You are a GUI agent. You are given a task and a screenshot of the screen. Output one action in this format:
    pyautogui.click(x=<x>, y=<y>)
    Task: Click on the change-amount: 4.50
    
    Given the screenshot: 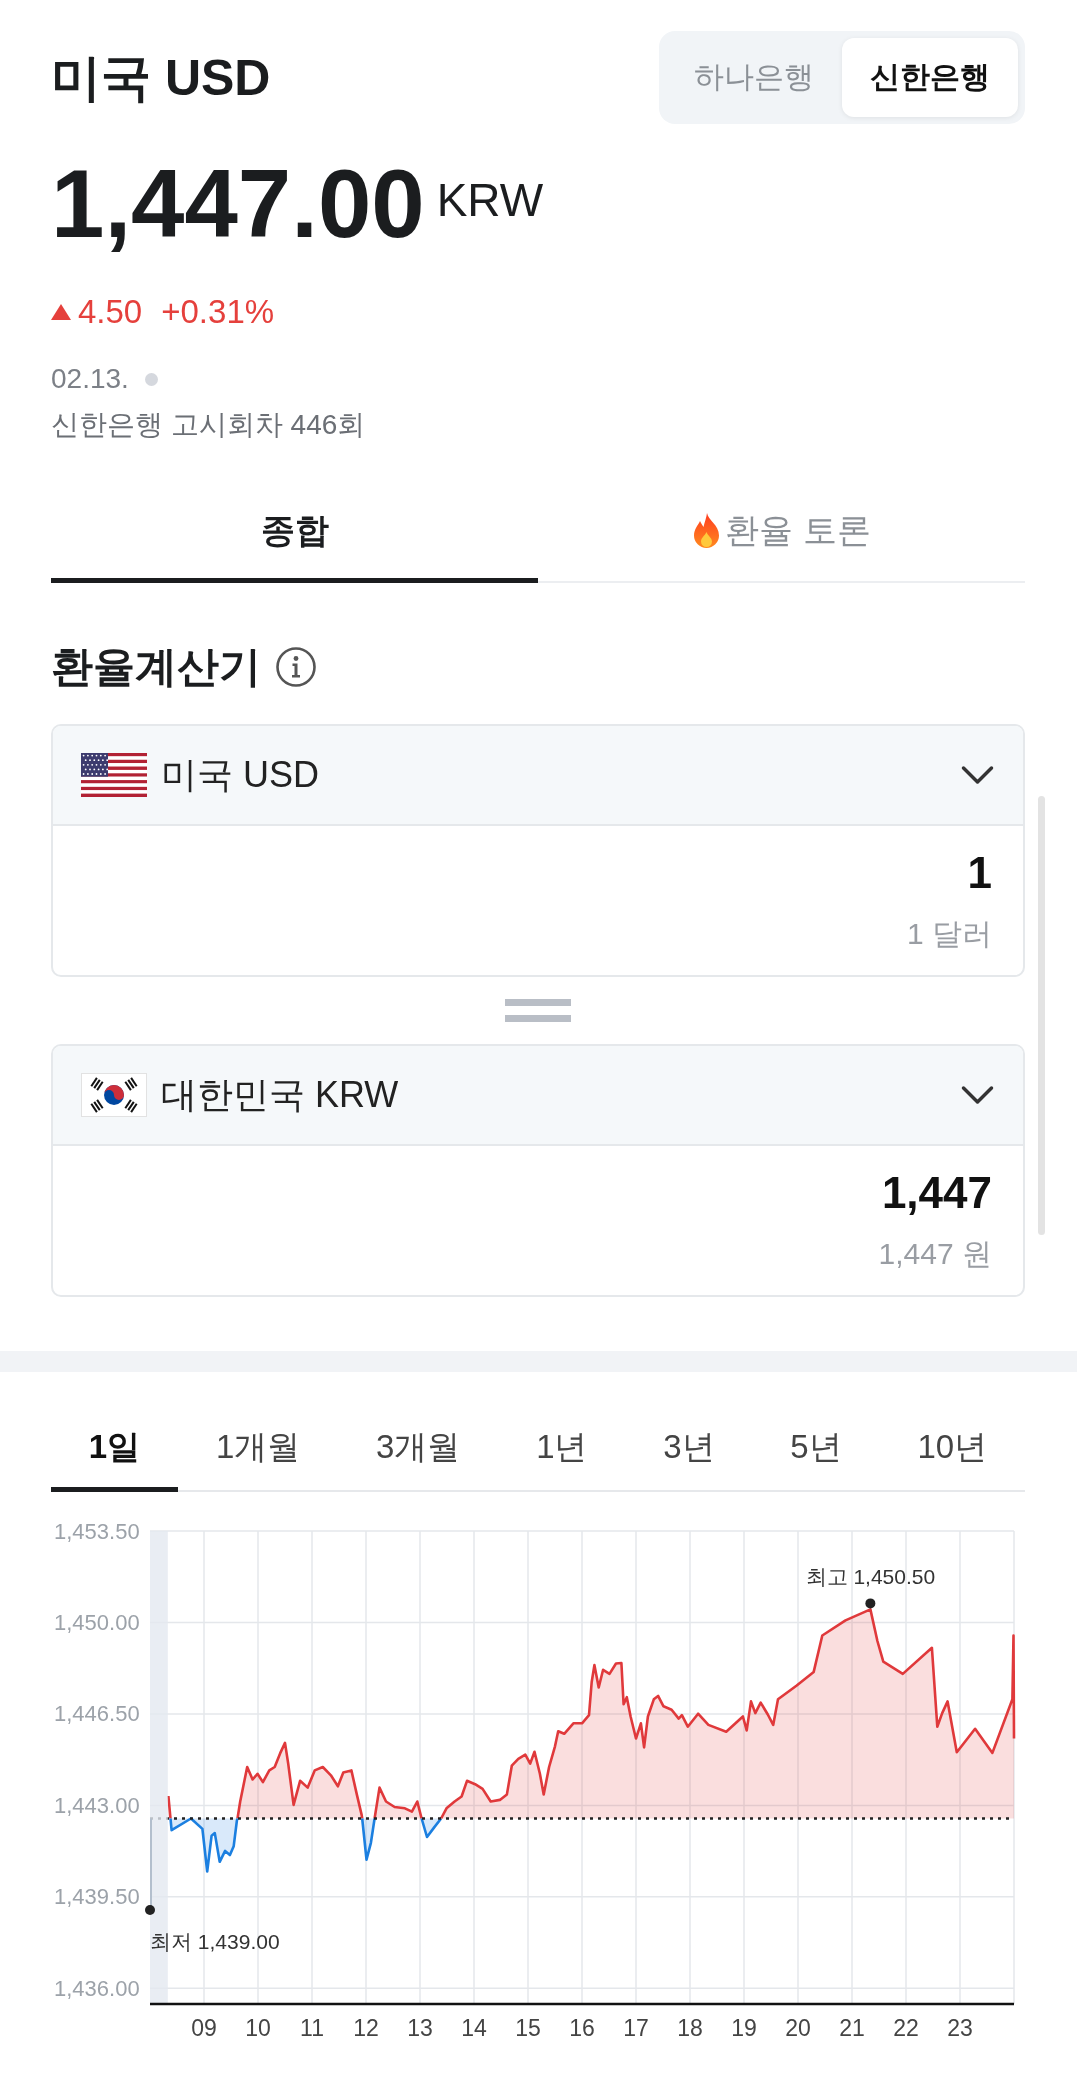 What is the action you would take?
    pyautogui.click(x=110, y=311)
    